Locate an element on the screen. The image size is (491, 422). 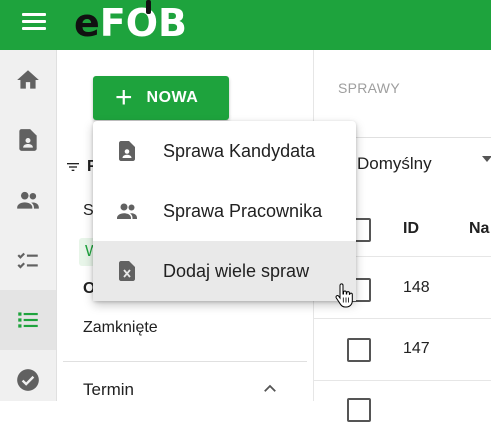
check-circle-icon is located at coordinates (28, 380).